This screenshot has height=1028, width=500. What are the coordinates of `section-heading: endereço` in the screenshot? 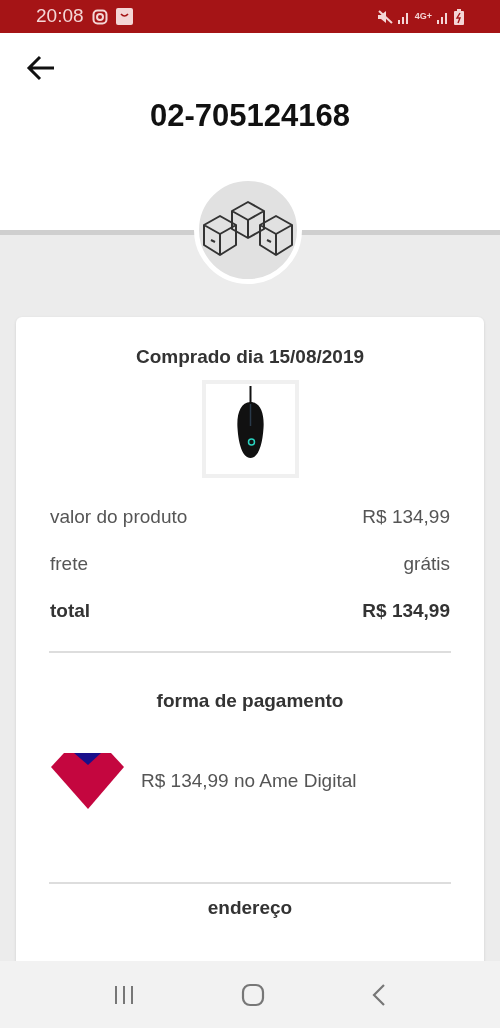 It's located at (250, 908).